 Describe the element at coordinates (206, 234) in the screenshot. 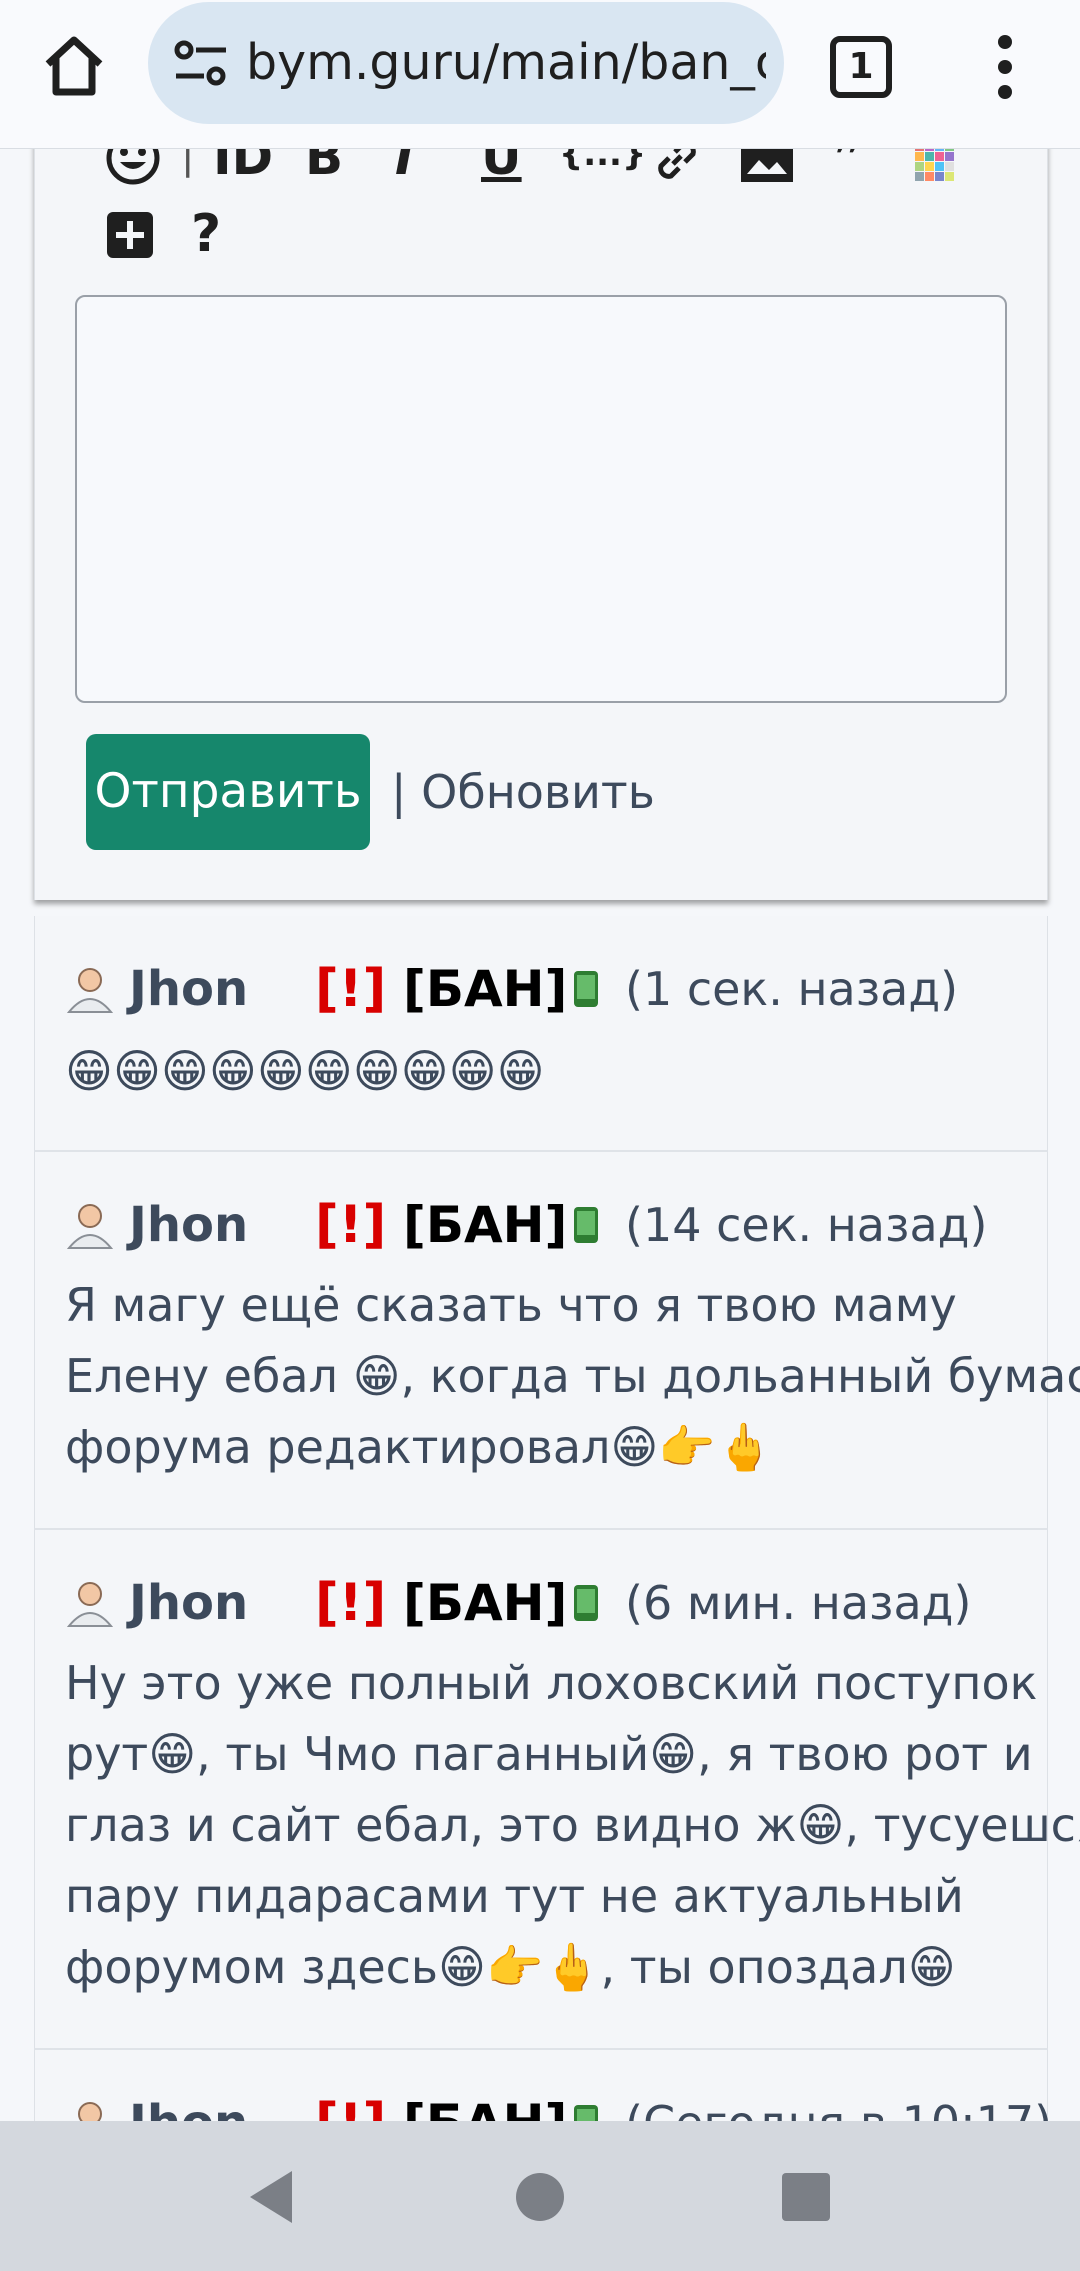

I see `help-icon: ?` at that location.